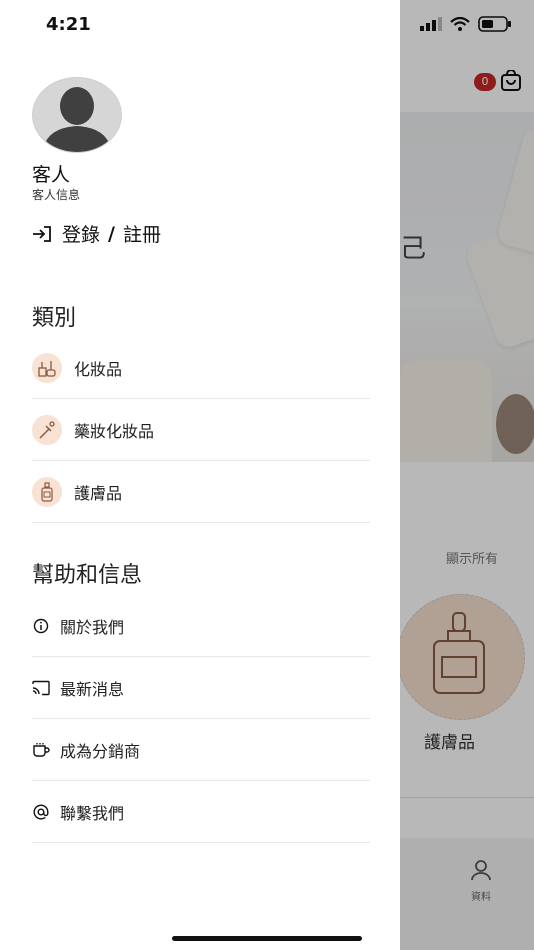 The height and width of the screenshot is (950, 534). What do you see at coordinates (56, 195) in the screenshot?
I see `user-subtitle: 客人信息` at bounding box center [56, 195].